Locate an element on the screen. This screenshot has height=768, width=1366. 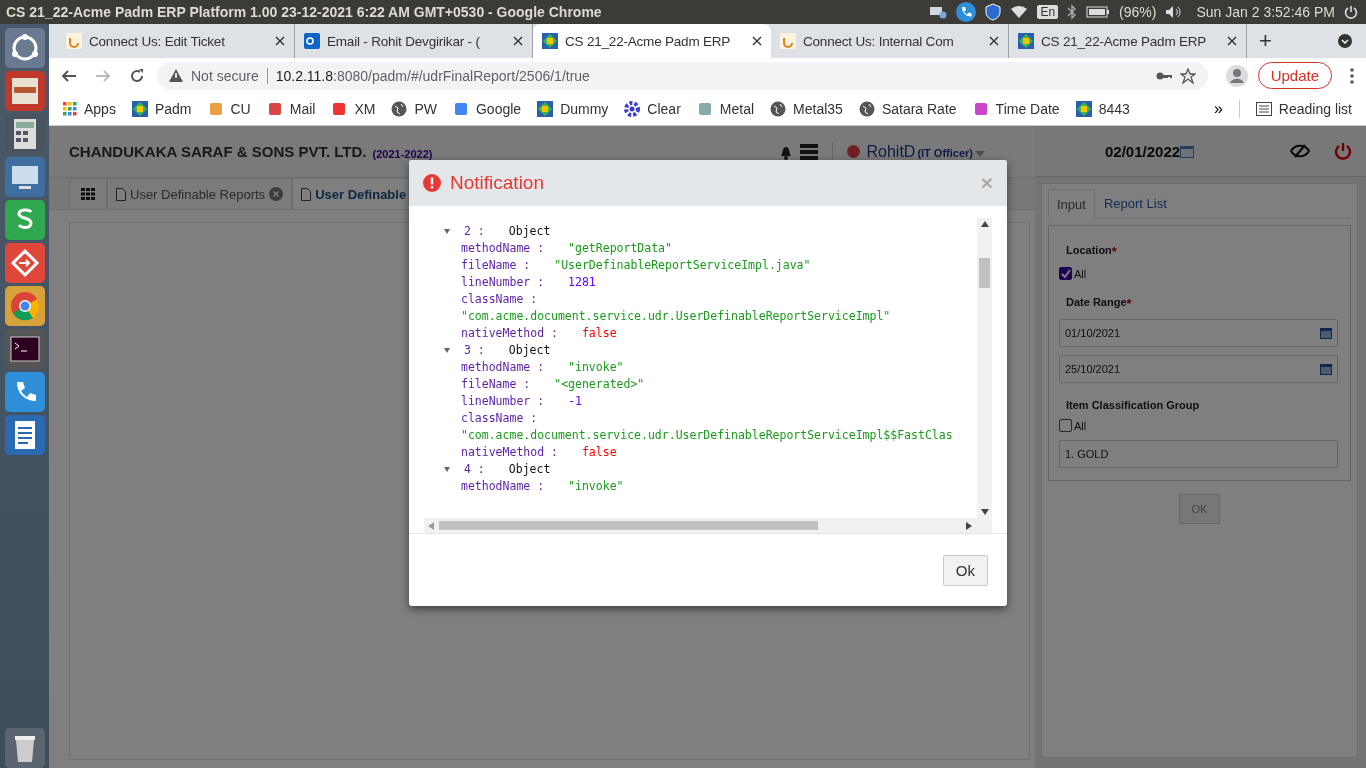
horizontal-scrollbar is located at coordinates (708, 525).